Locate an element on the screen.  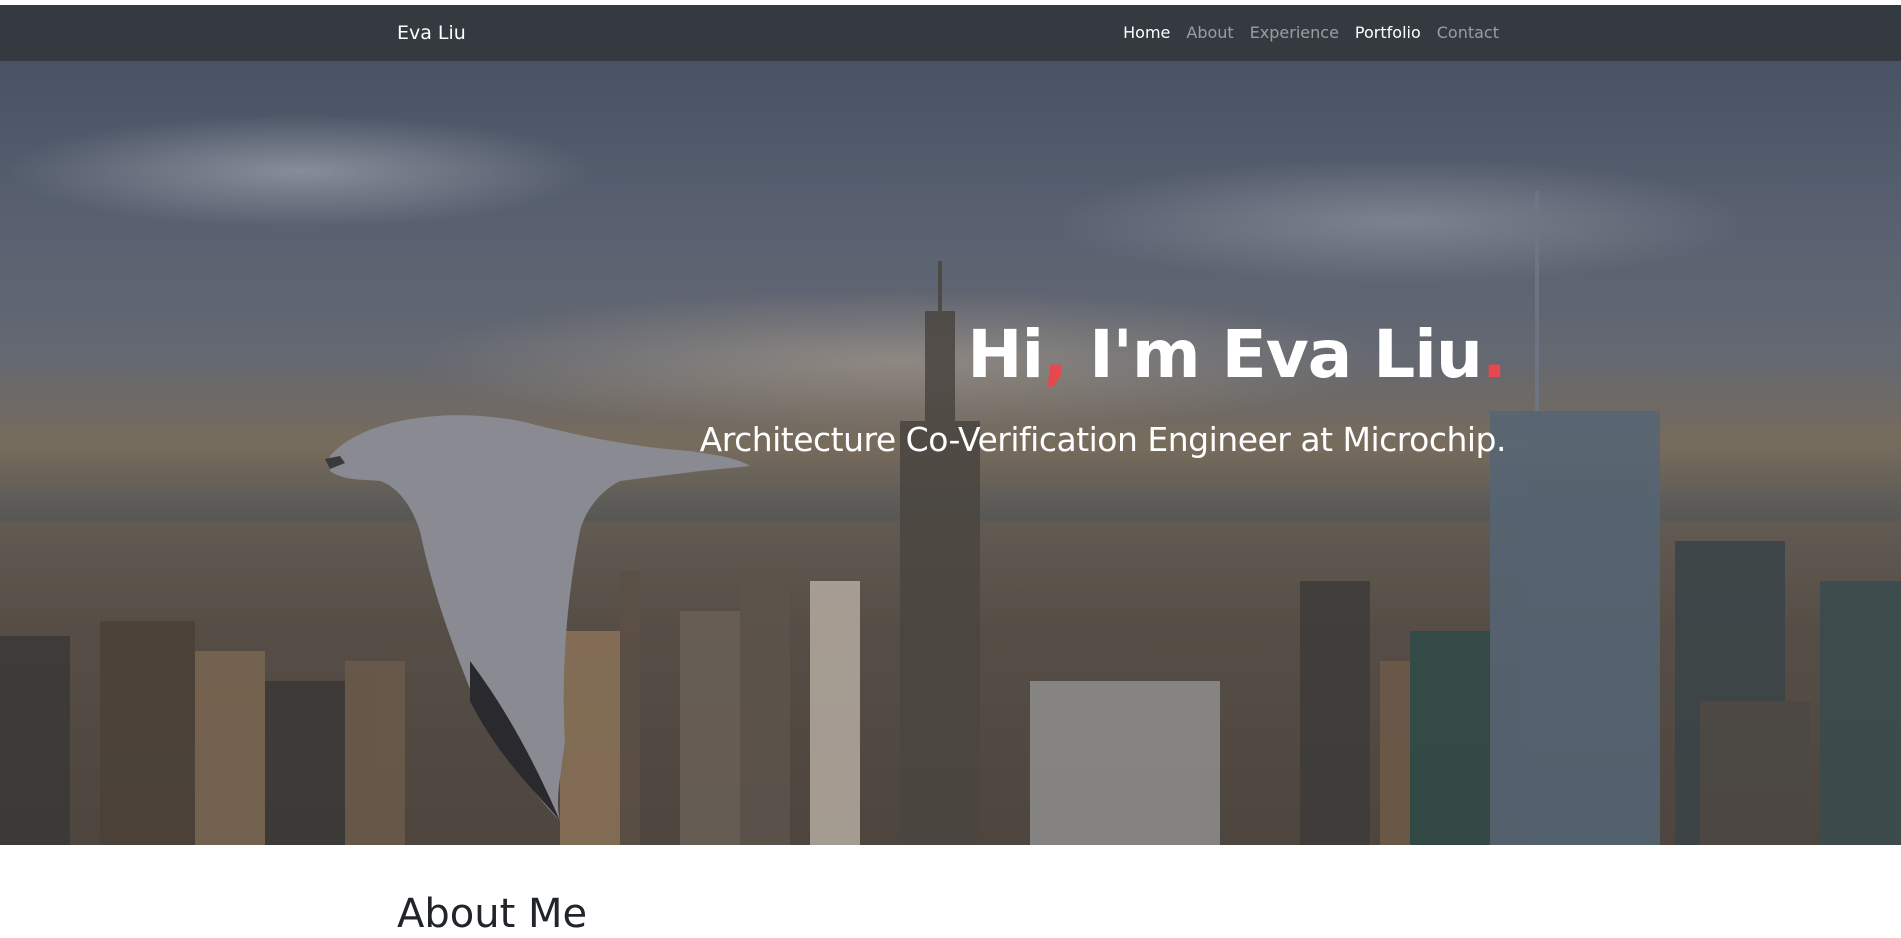
hero-title-comma: , is located at coordinates (1055, 354).